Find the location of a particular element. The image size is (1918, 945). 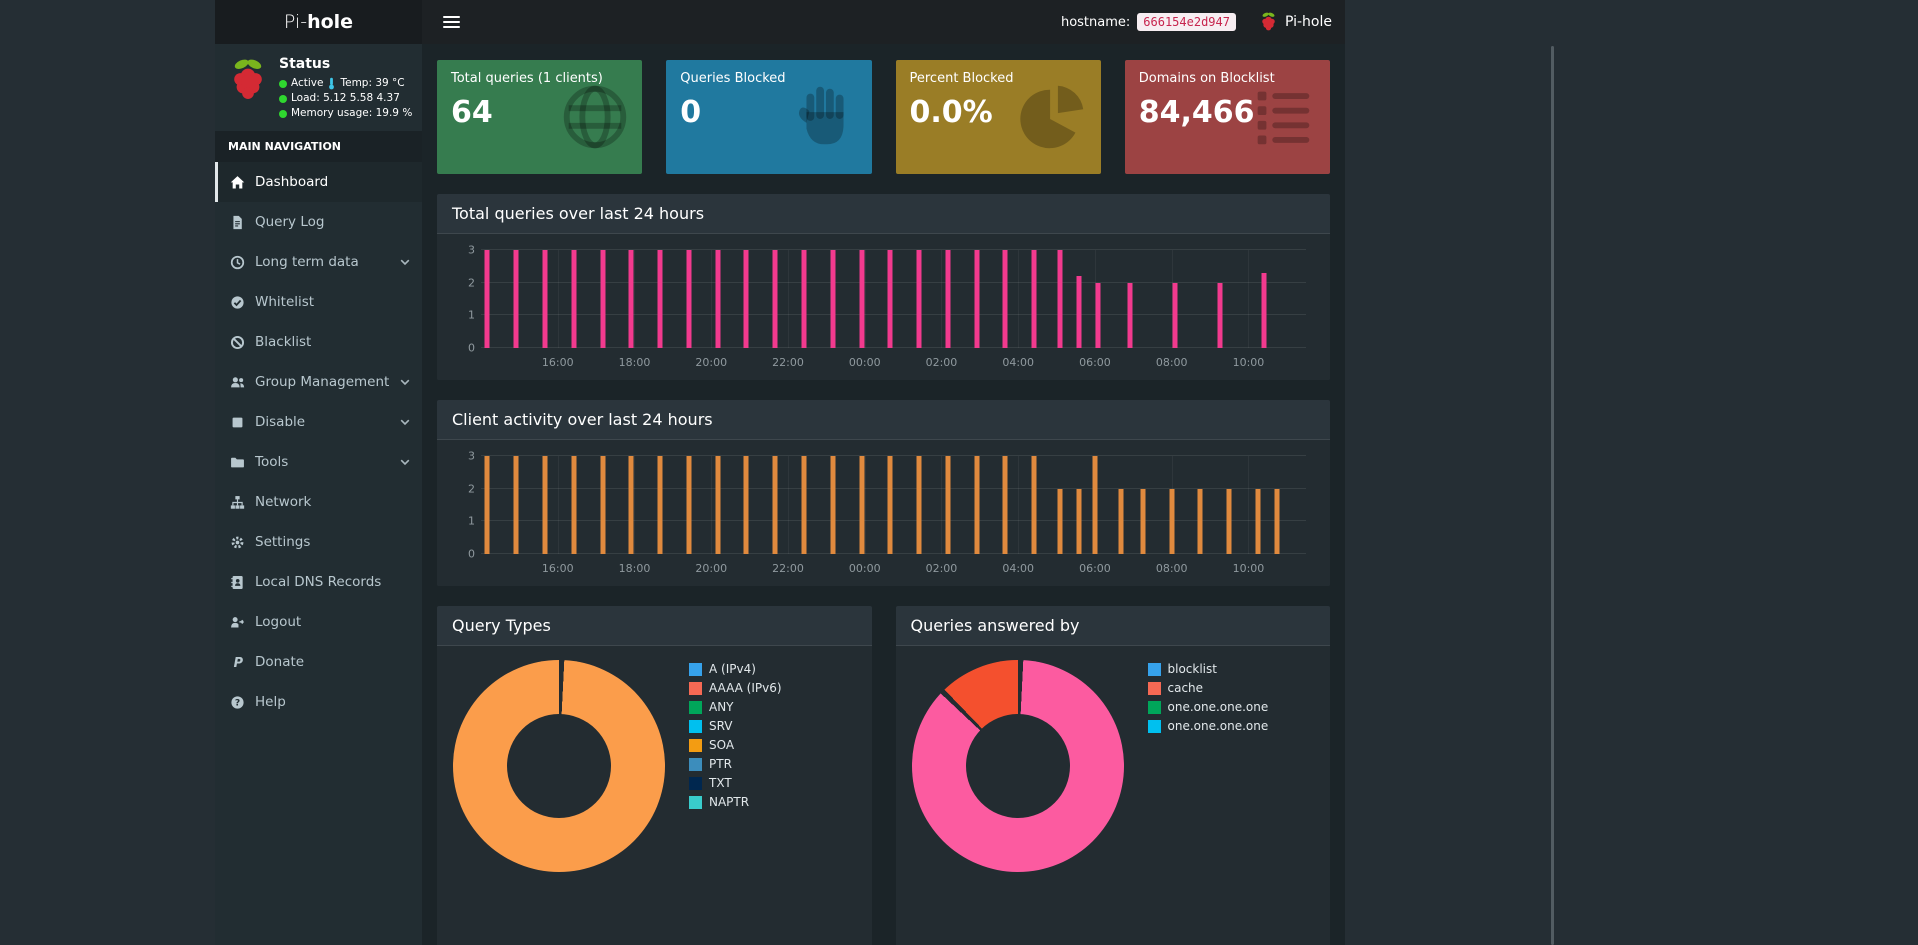

legend-item: SRV is located at coordinates (735, 726).